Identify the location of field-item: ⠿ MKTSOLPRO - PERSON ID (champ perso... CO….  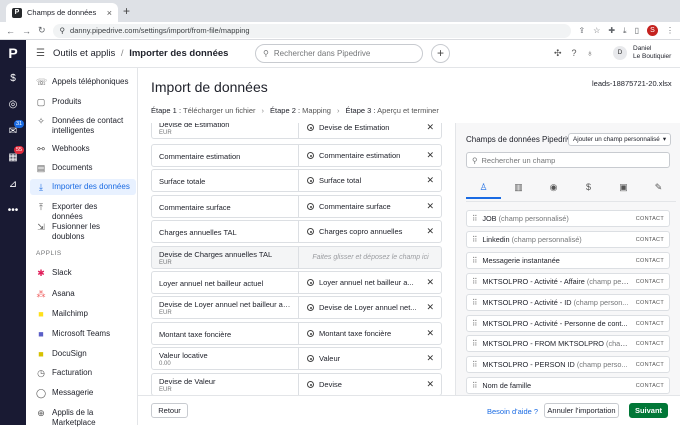
(568, 364).